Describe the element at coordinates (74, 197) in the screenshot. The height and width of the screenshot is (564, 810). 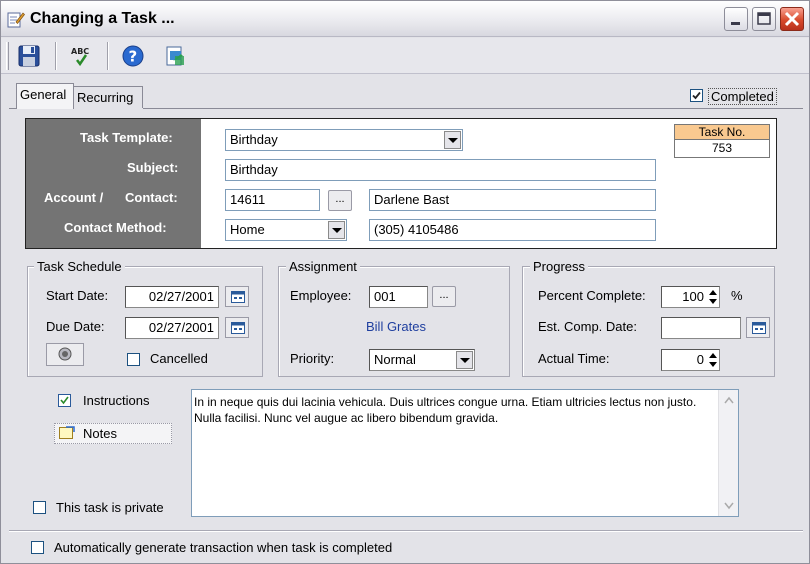
I see `account-label: Account /` at that location.